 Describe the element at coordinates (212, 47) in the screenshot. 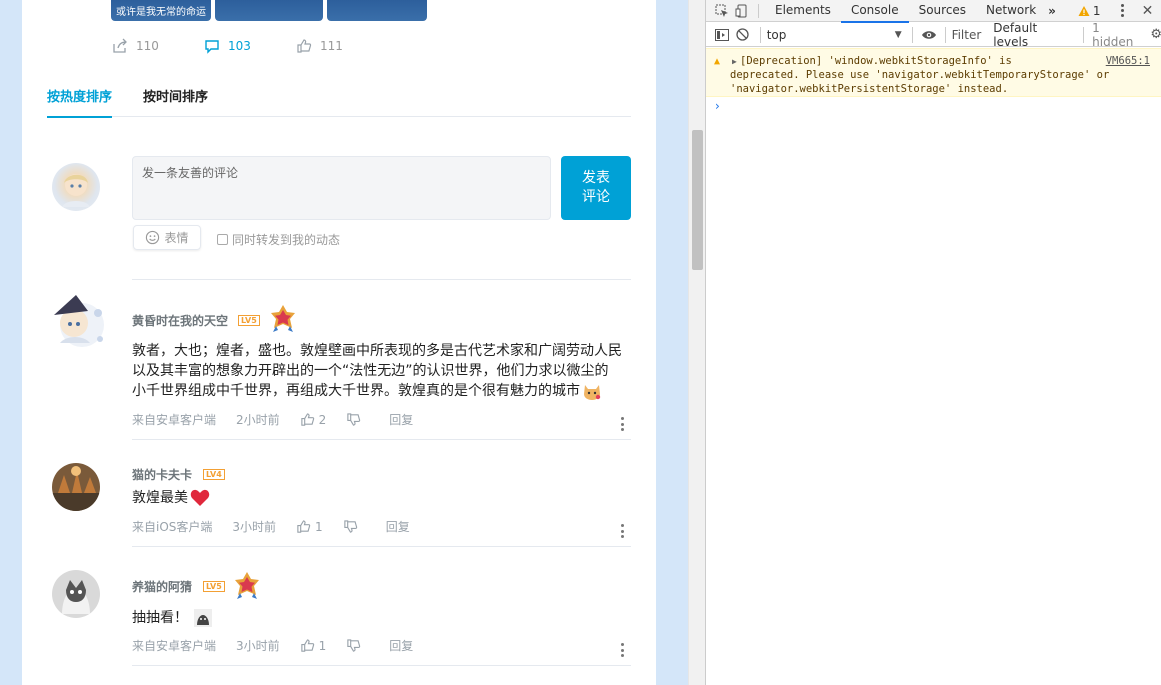

I see `comment-icon` at that location.